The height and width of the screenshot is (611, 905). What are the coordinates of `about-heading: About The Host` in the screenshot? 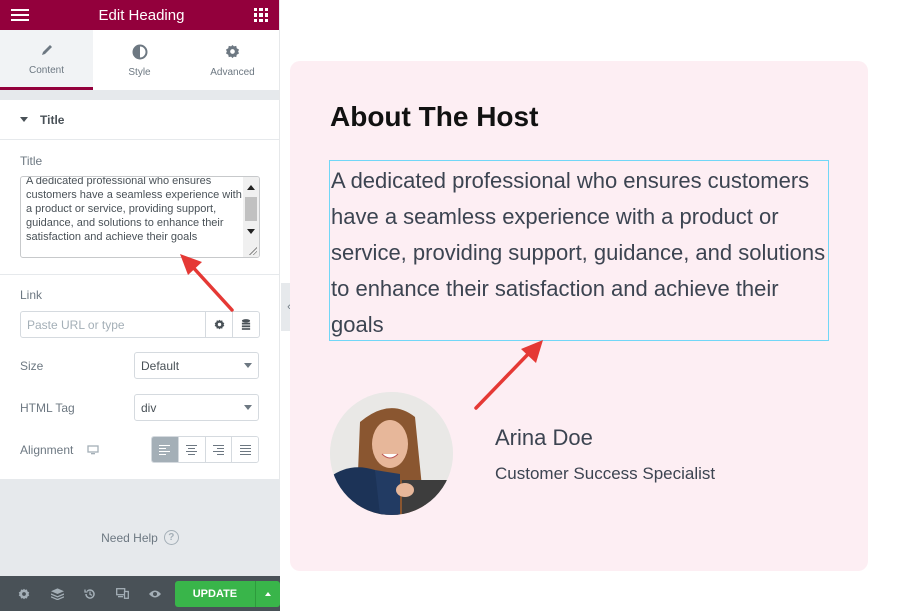 It's located at (434, 117).